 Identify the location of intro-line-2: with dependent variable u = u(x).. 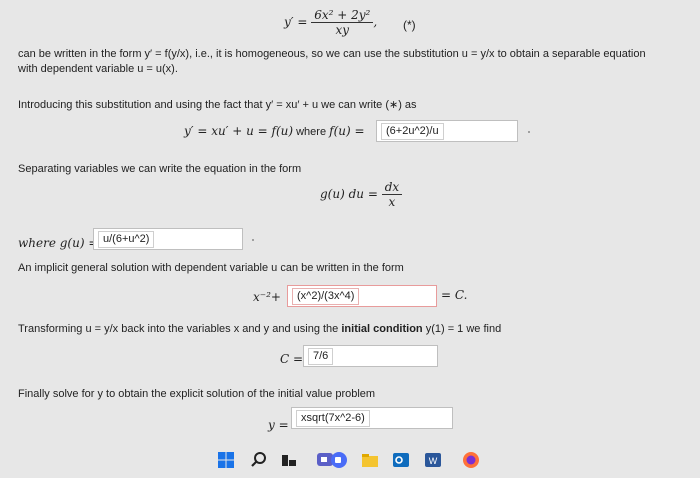
(98, 69).